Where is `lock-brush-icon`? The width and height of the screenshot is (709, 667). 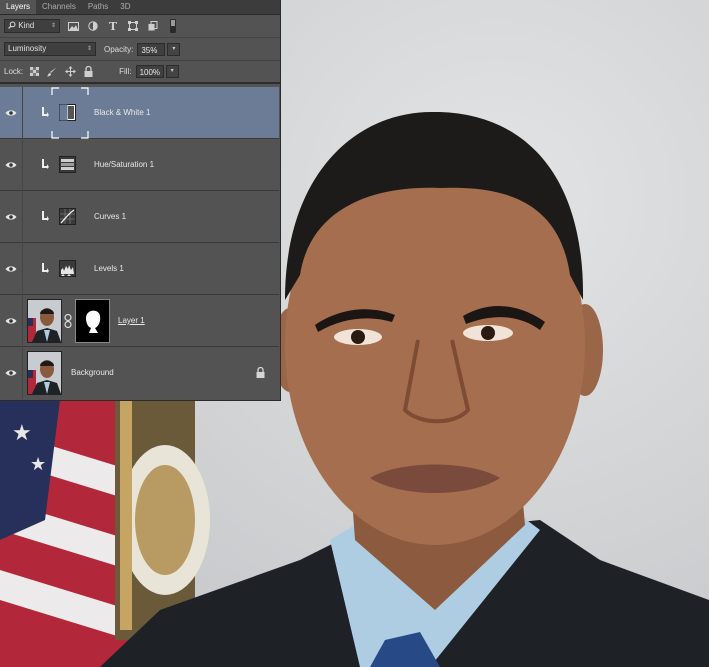 lock-brush-icon is located at coordinates (52, 72).